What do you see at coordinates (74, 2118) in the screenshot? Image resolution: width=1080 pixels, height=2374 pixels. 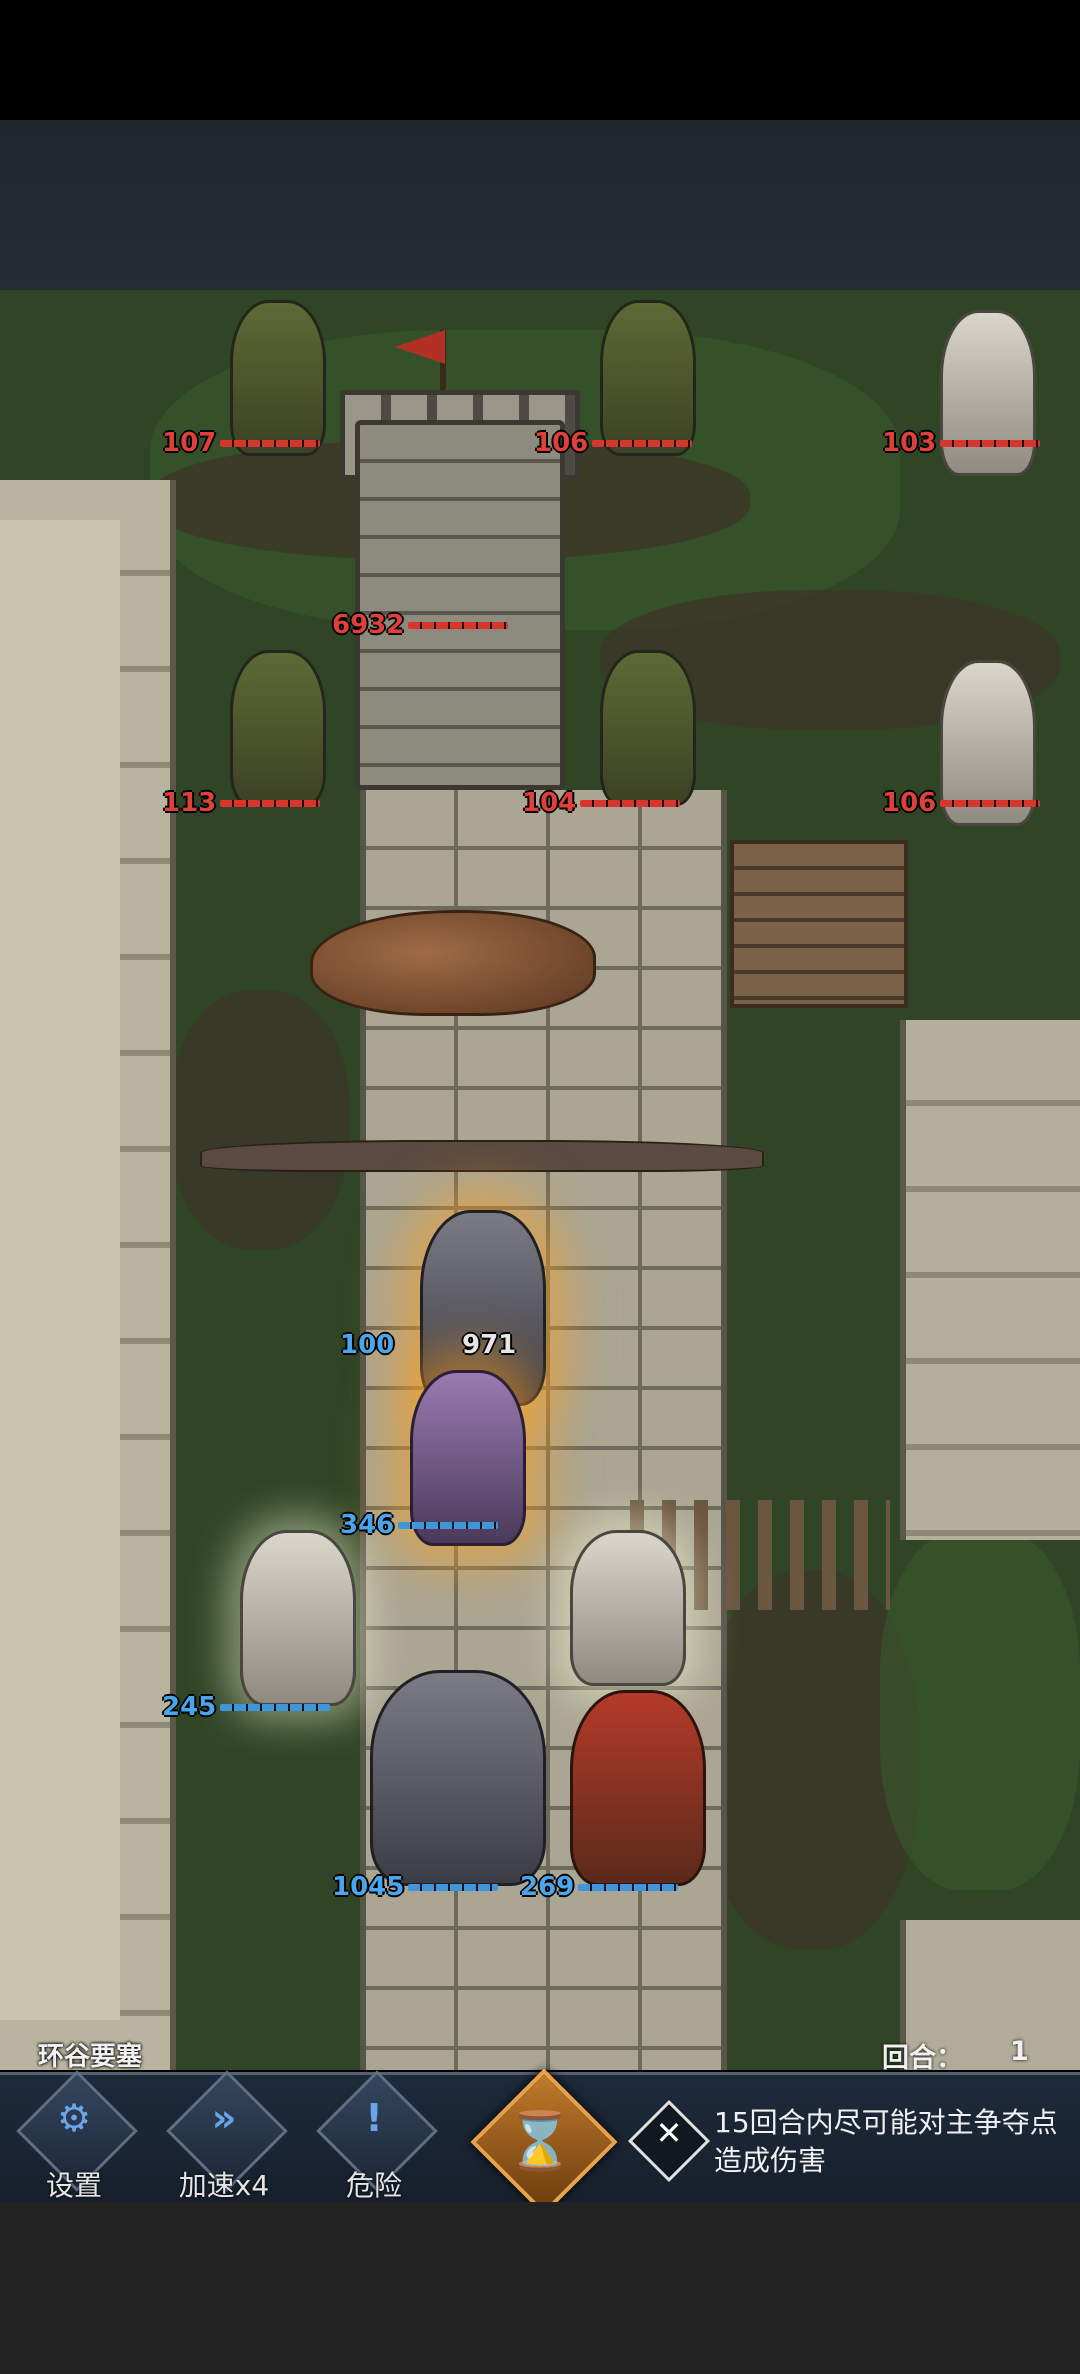 I see `gear-icon: ⚙` at bounding box center [74, 2118].